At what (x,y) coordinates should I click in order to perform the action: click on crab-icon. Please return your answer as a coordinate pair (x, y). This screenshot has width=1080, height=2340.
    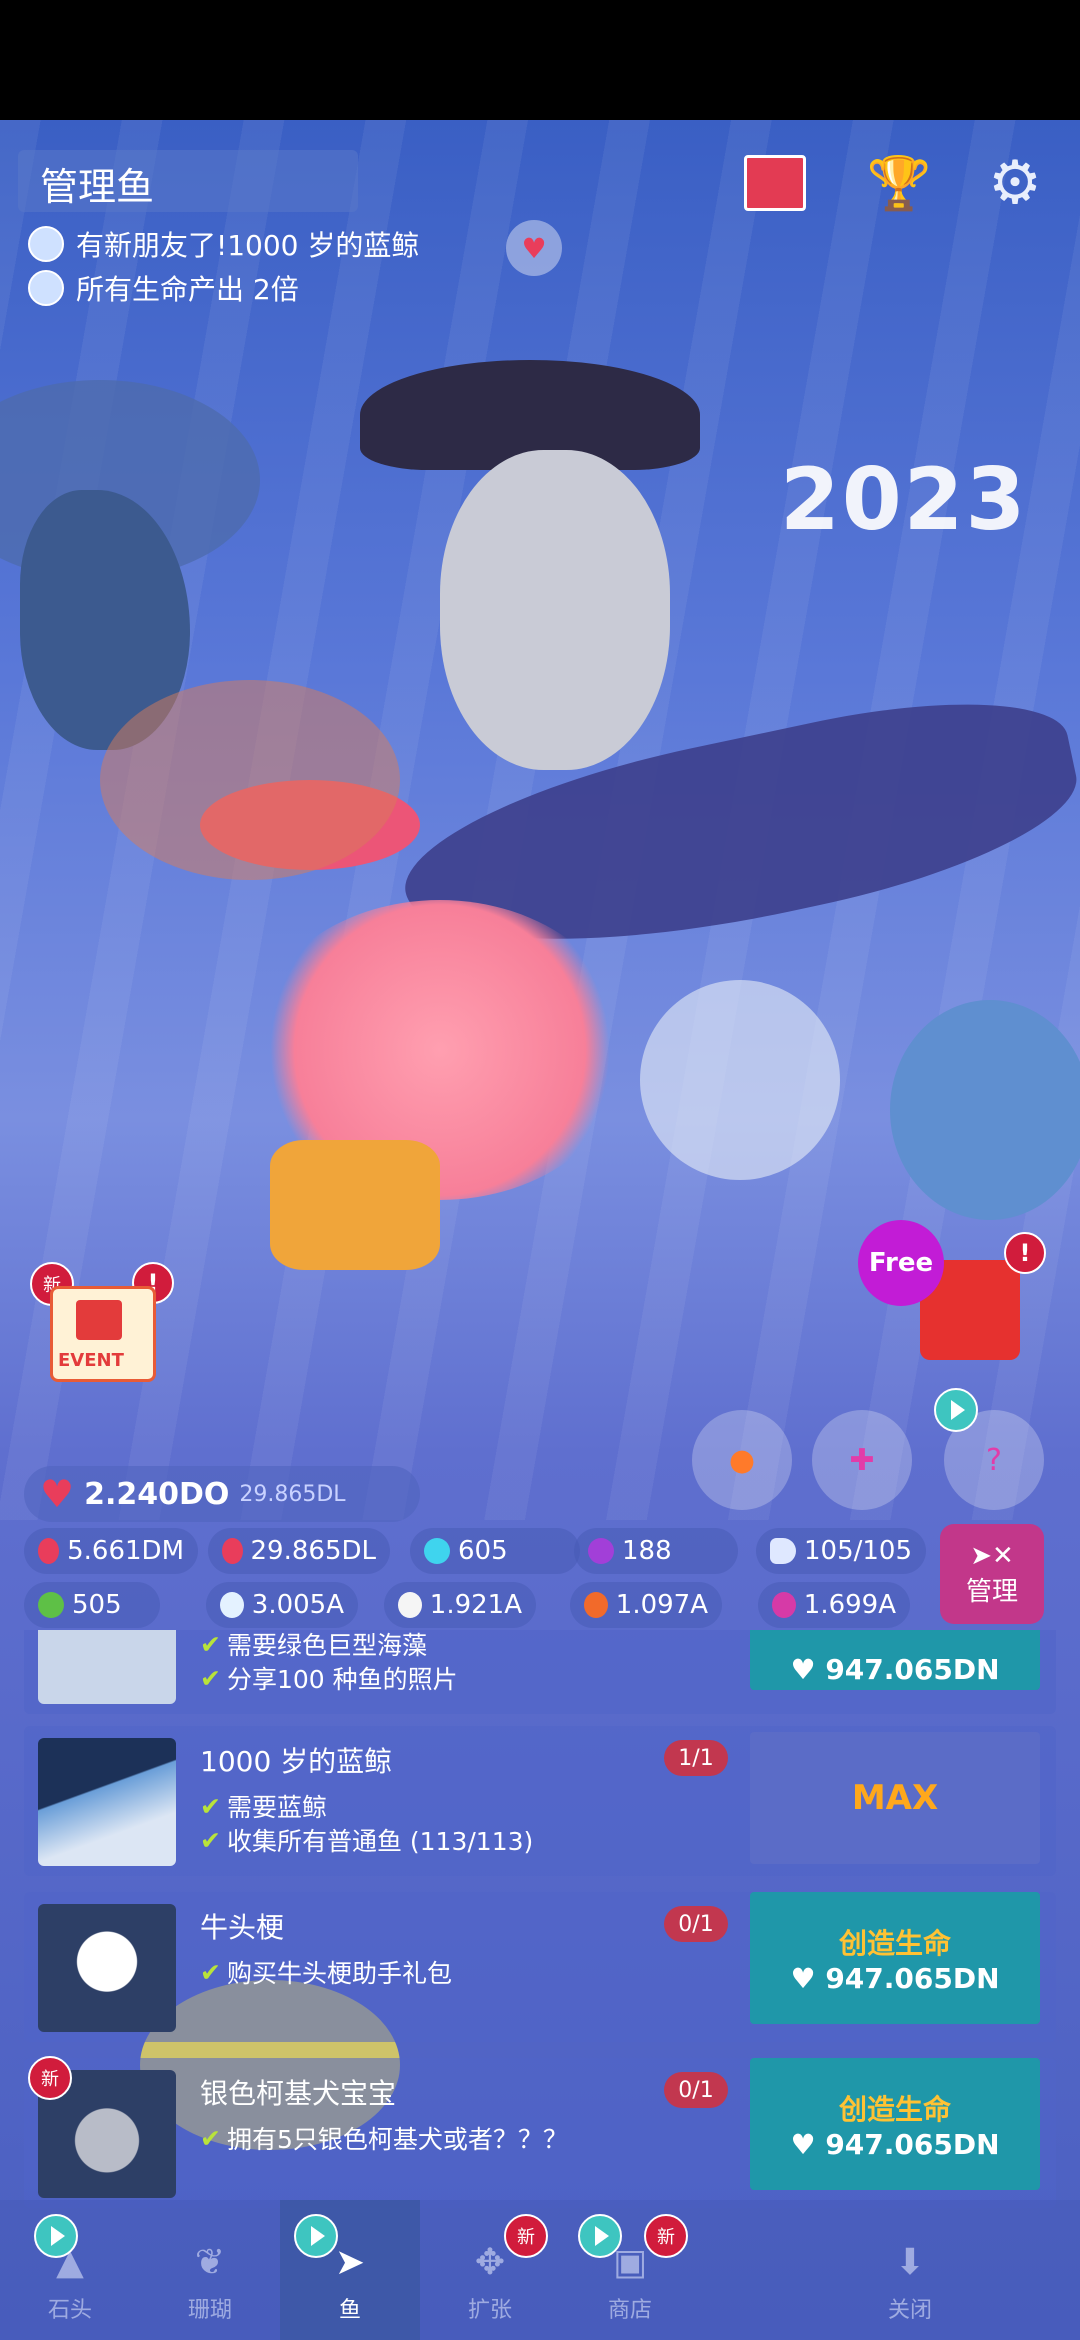
    Looking at the image, I should click on (596, 1605).